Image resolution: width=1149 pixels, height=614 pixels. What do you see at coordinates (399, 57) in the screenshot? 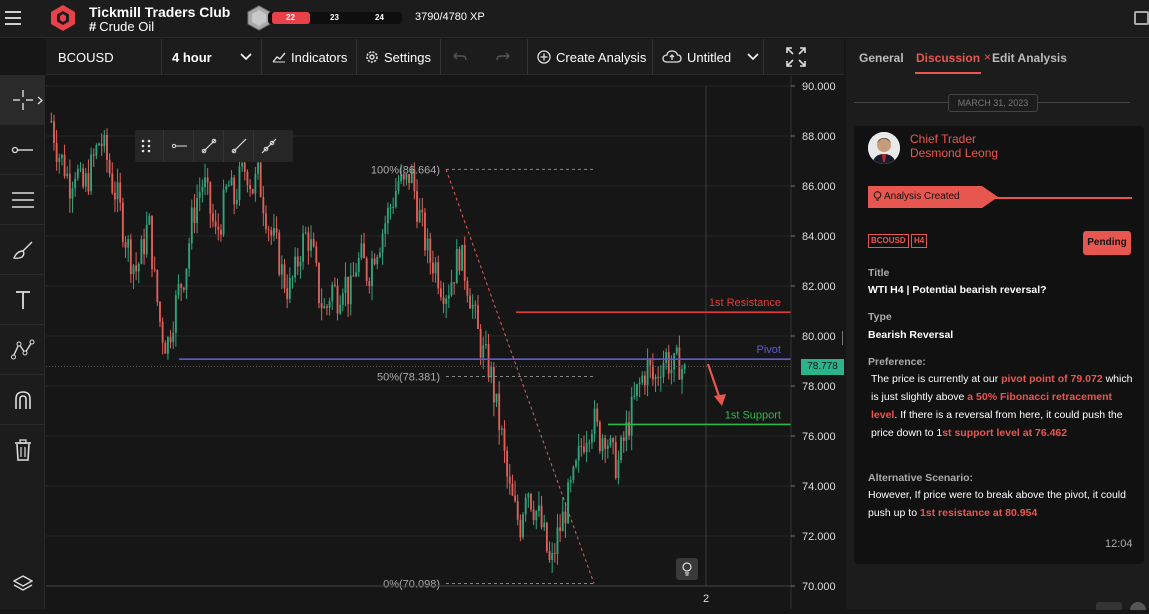
I see `settings-button: Settings` at bounding box center [399, 57].